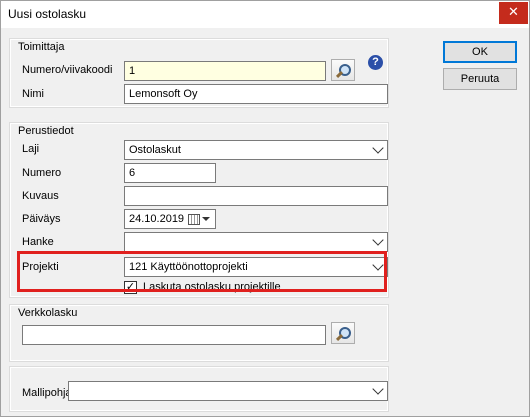  I want to click on calendar-icon, so click(194, 219).